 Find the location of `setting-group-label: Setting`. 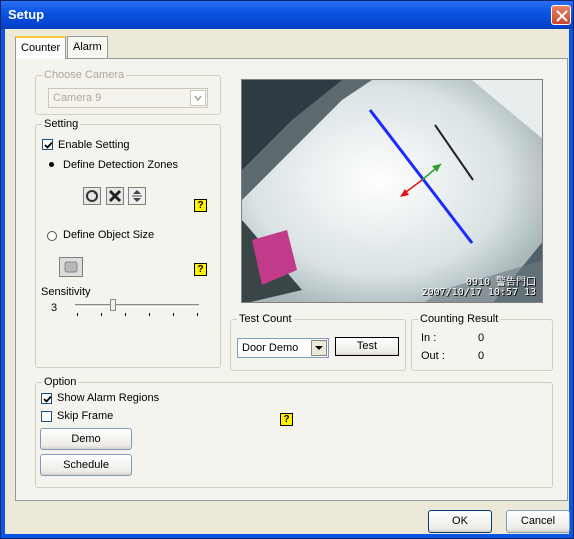

setting-group-label: Setting is located at coordinates (61, 124).